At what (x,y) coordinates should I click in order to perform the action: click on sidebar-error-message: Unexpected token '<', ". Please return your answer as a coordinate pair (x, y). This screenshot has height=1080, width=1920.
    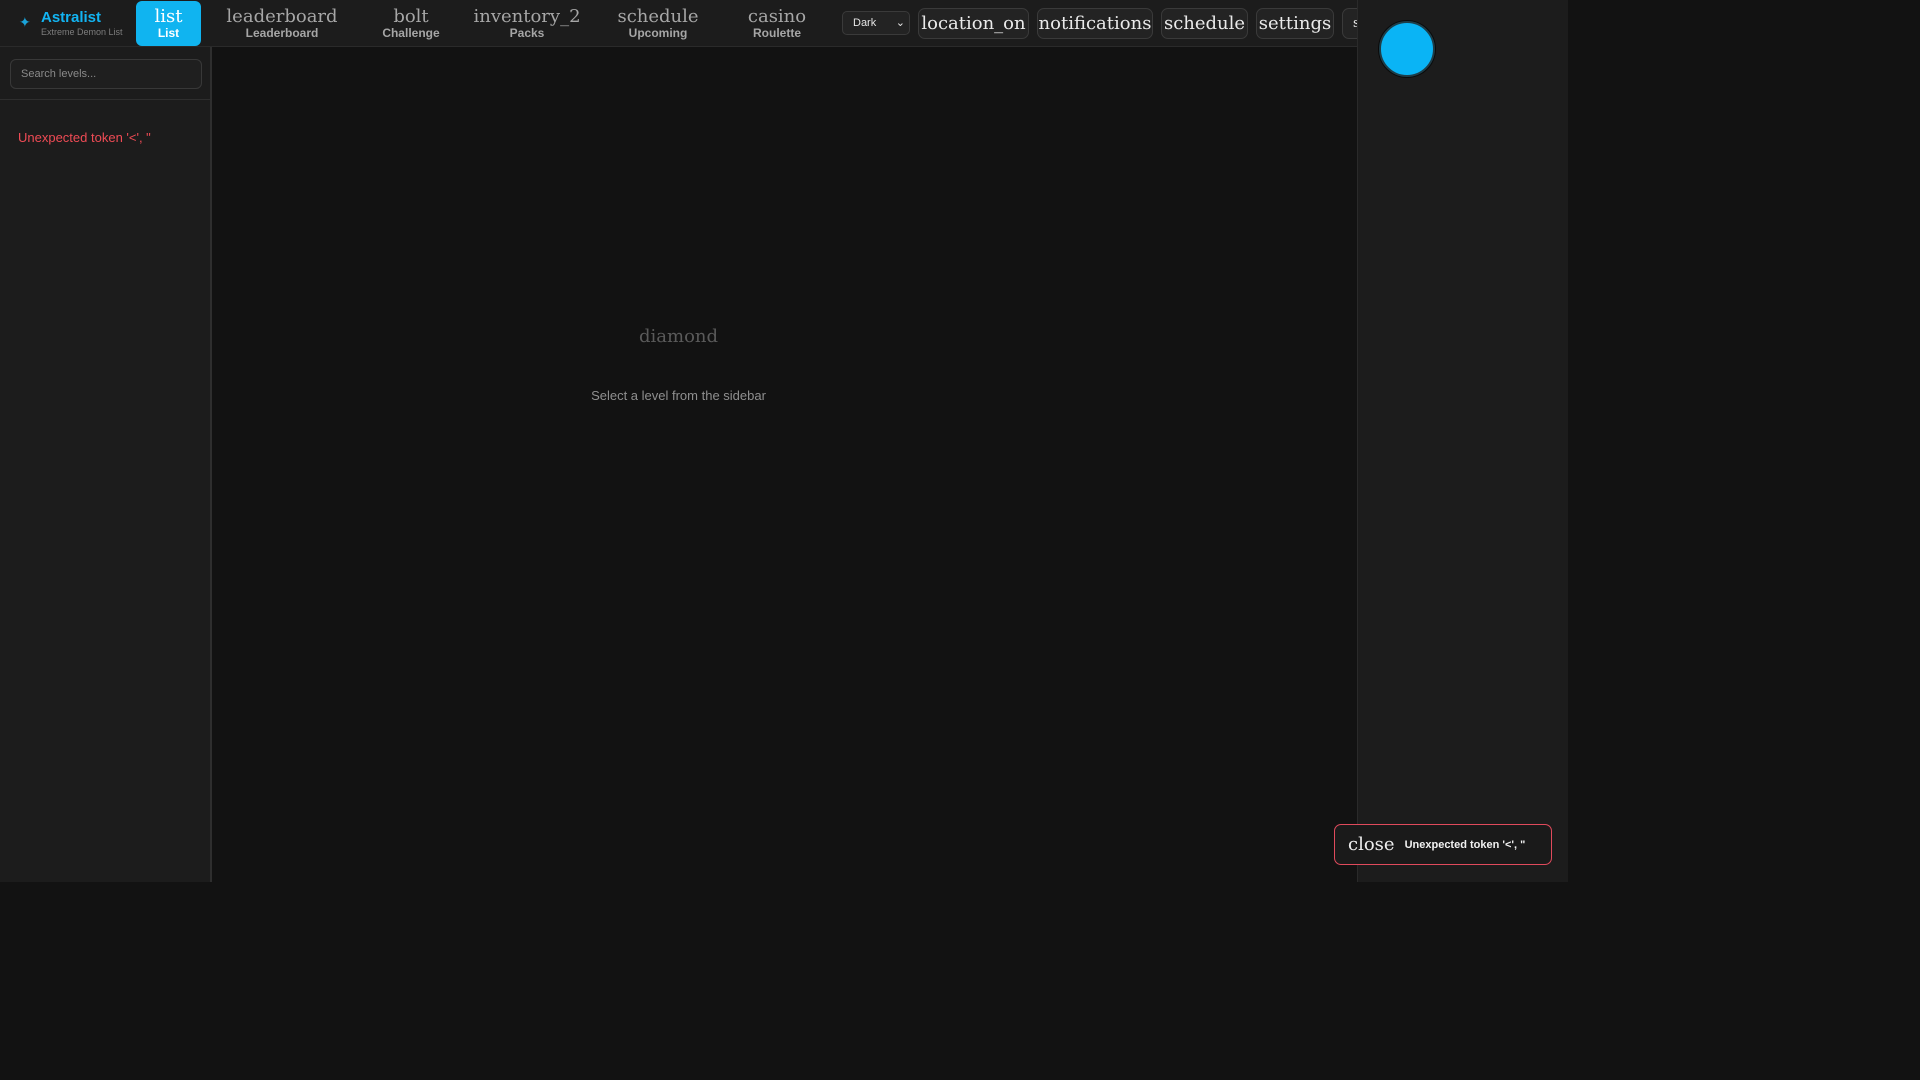
    Looking at the image, I should click on (84, 137).